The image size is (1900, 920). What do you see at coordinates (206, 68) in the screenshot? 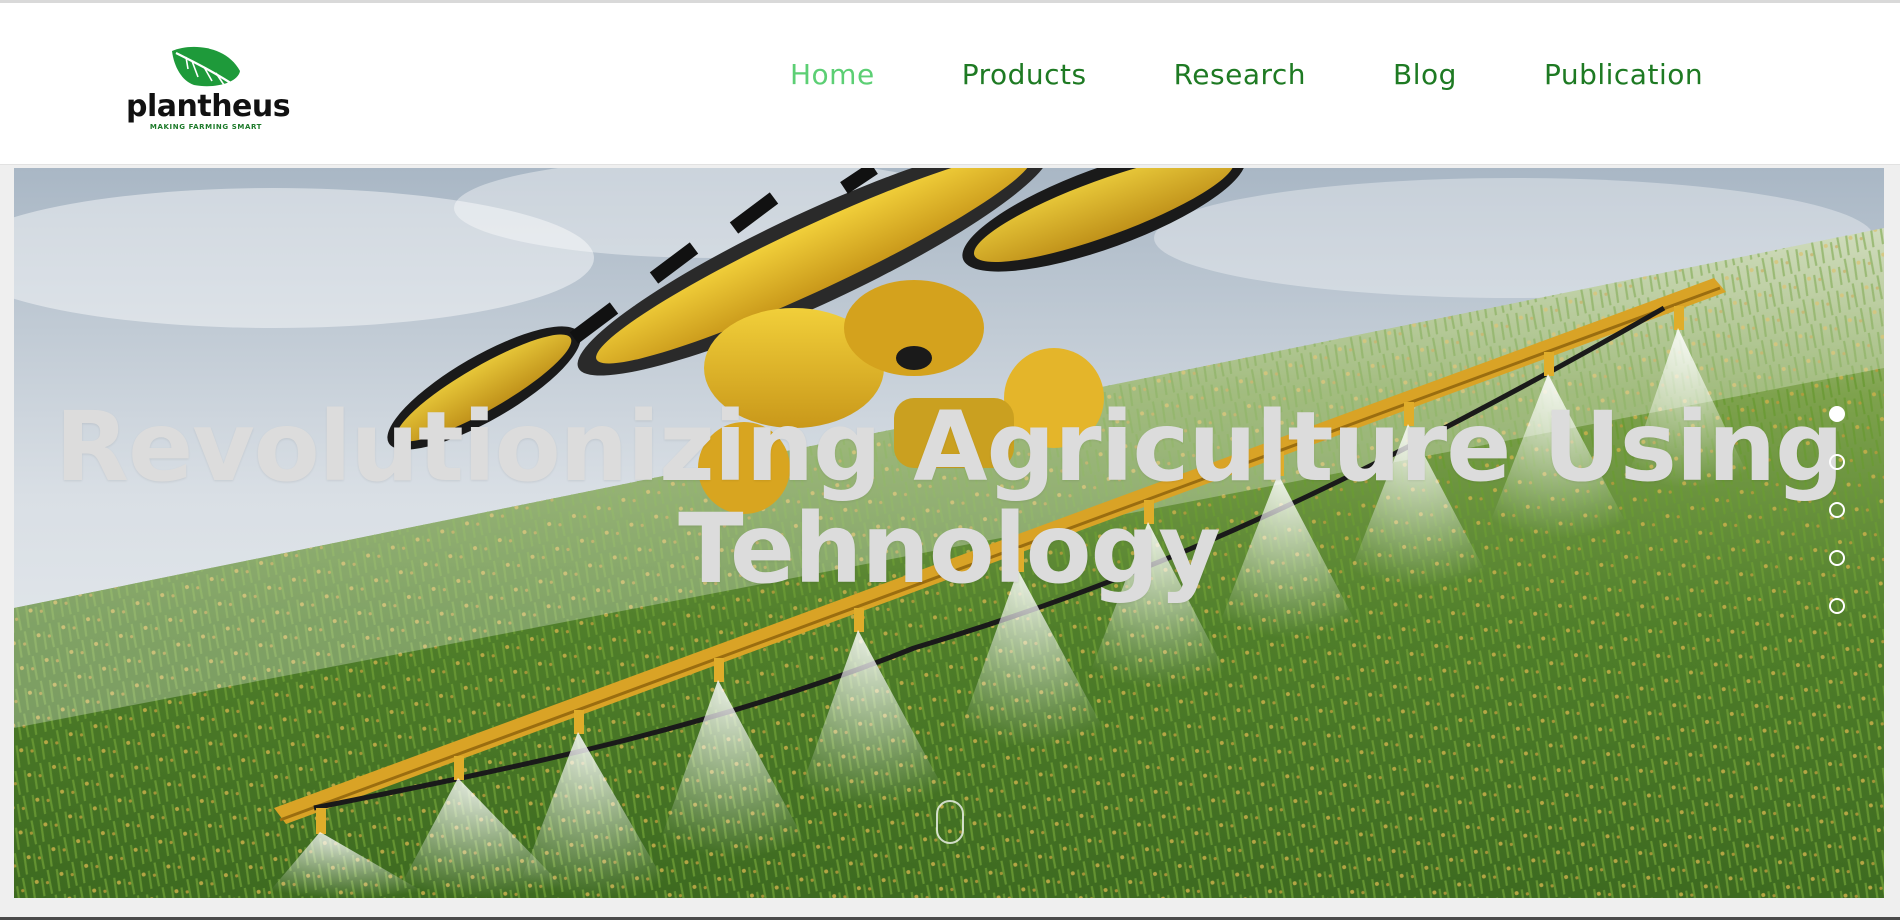
I see `leaf-icon` at bounding box center [206, 68].